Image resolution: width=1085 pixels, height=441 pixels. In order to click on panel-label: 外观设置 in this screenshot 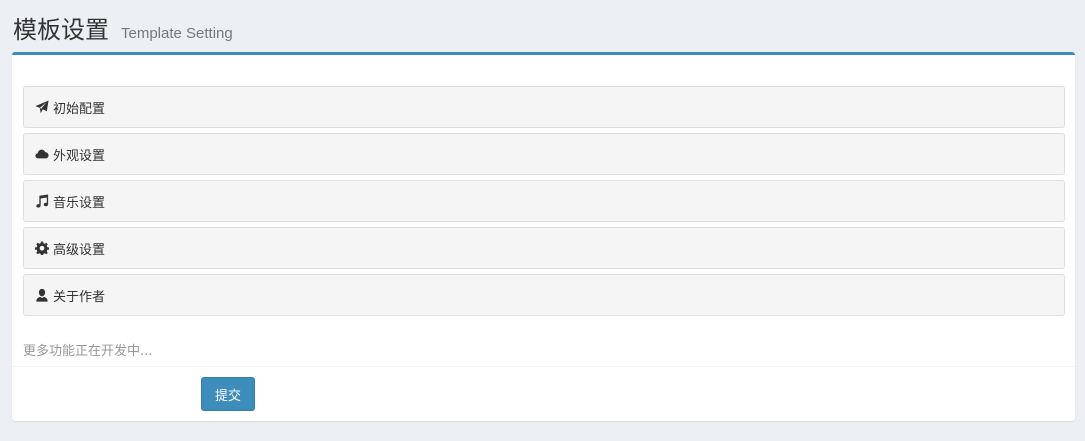, I will do `click(79, 156)`.